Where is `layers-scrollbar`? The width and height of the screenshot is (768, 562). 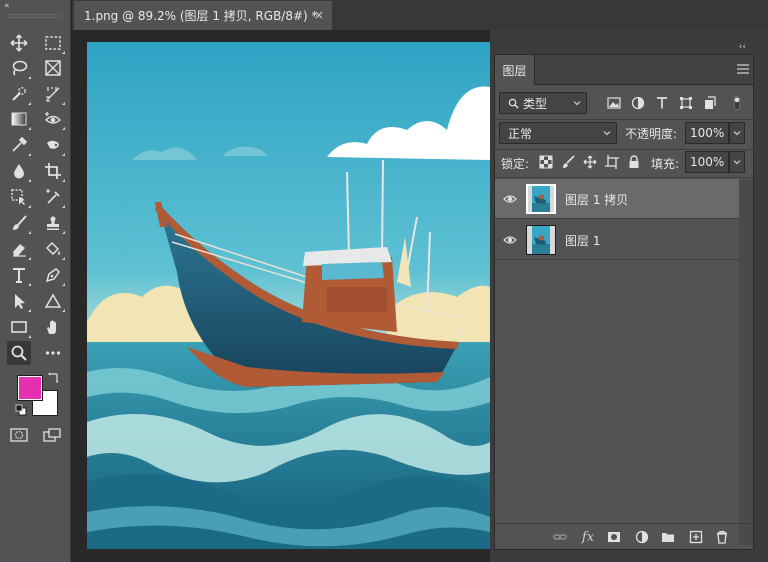 layers-scrollbar is located at coordinates (746, 362).